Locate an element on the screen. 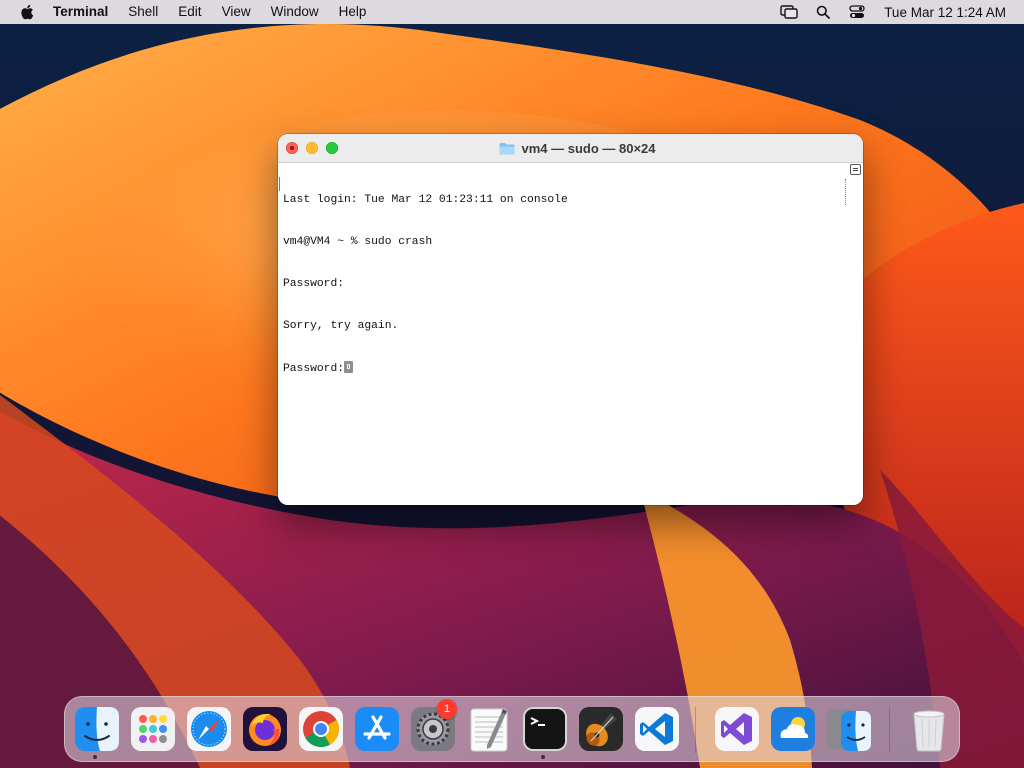  menu-clock: Tue Mar 12 1:24 AM is located at coordinates (949, 12).